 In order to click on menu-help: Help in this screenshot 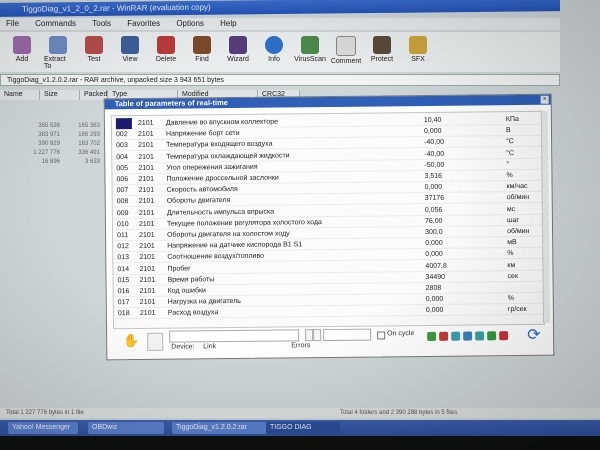, I will do `click(228, 23)`.